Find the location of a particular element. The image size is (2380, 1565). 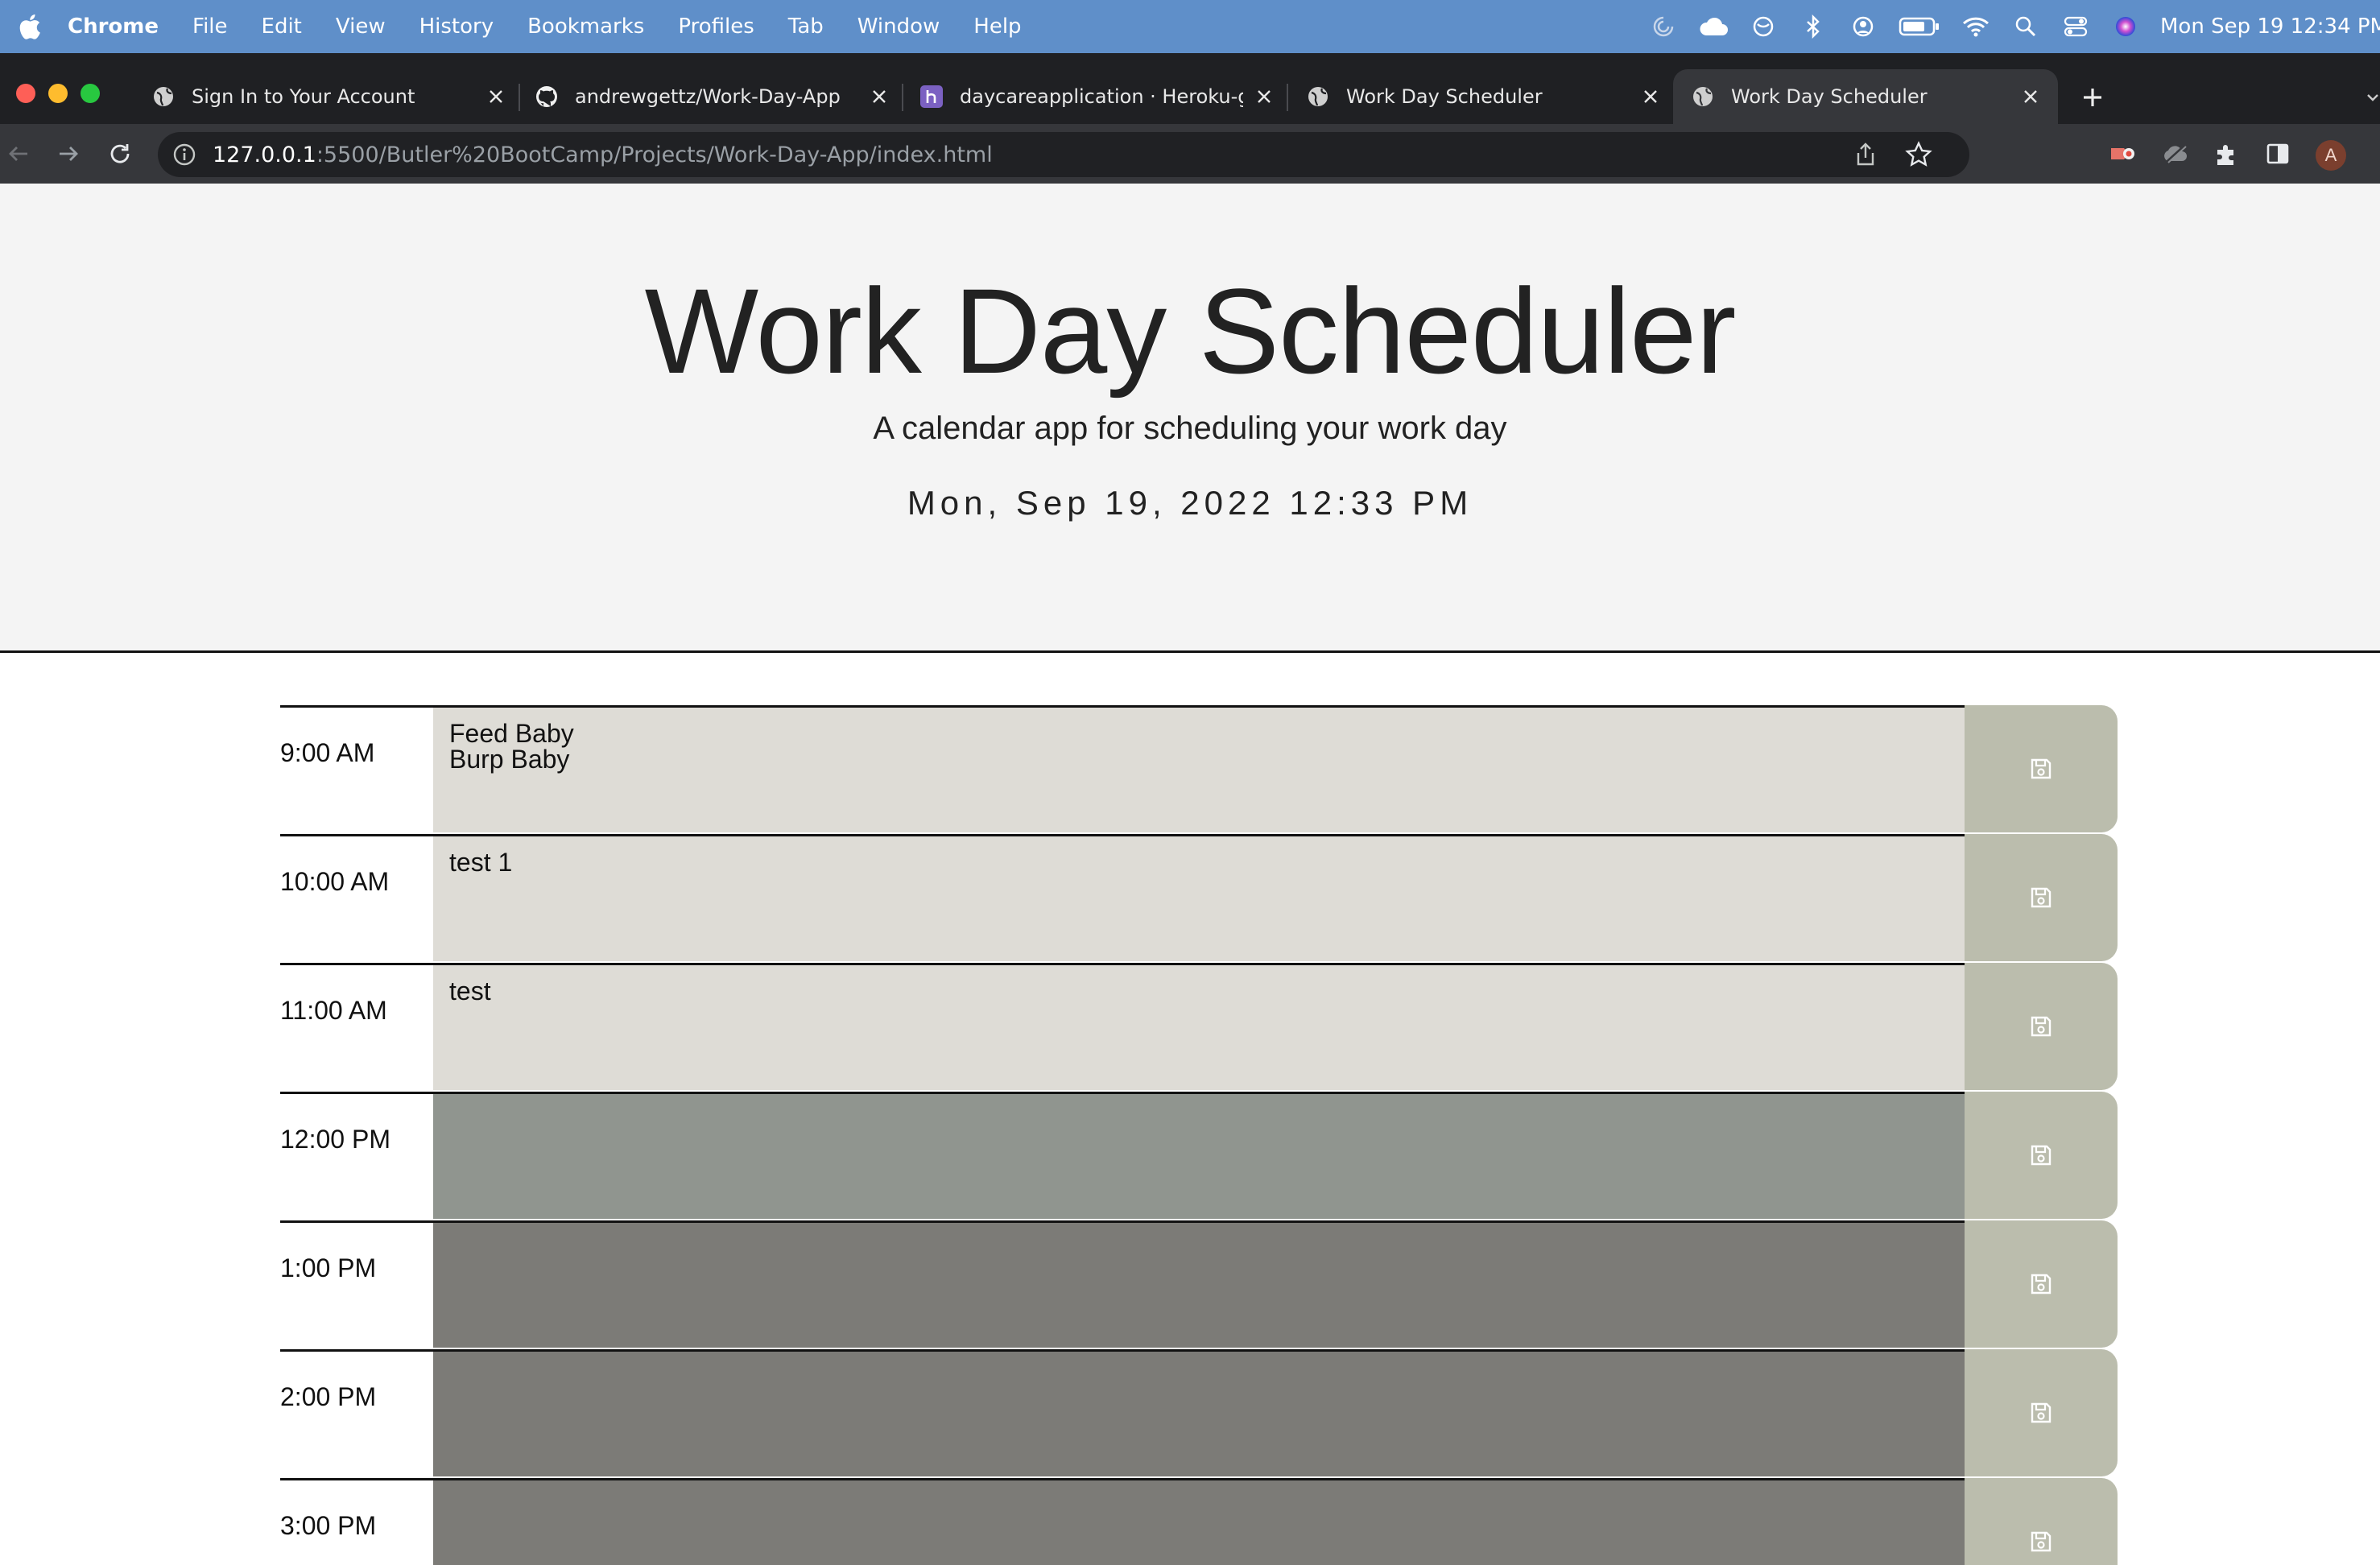

info-icon is located at coordinates (184, 154).